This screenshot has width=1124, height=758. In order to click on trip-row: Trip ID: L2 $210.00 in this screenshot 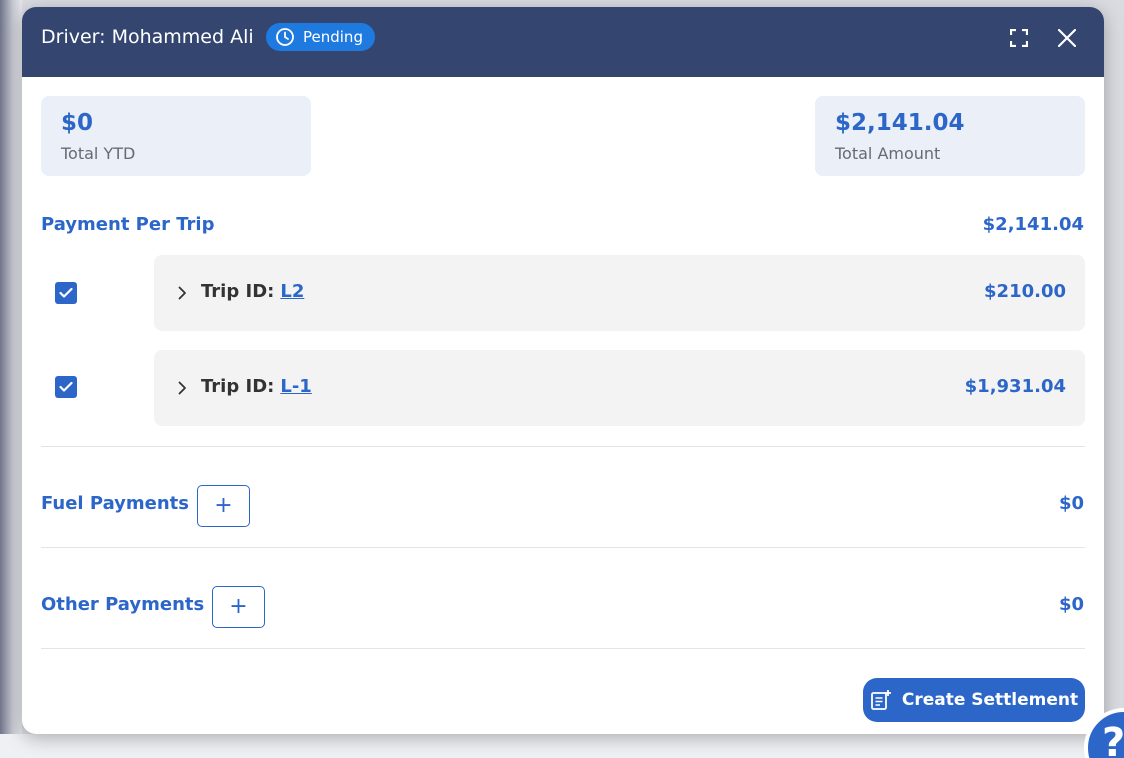, I will do `click(619, 293)`.